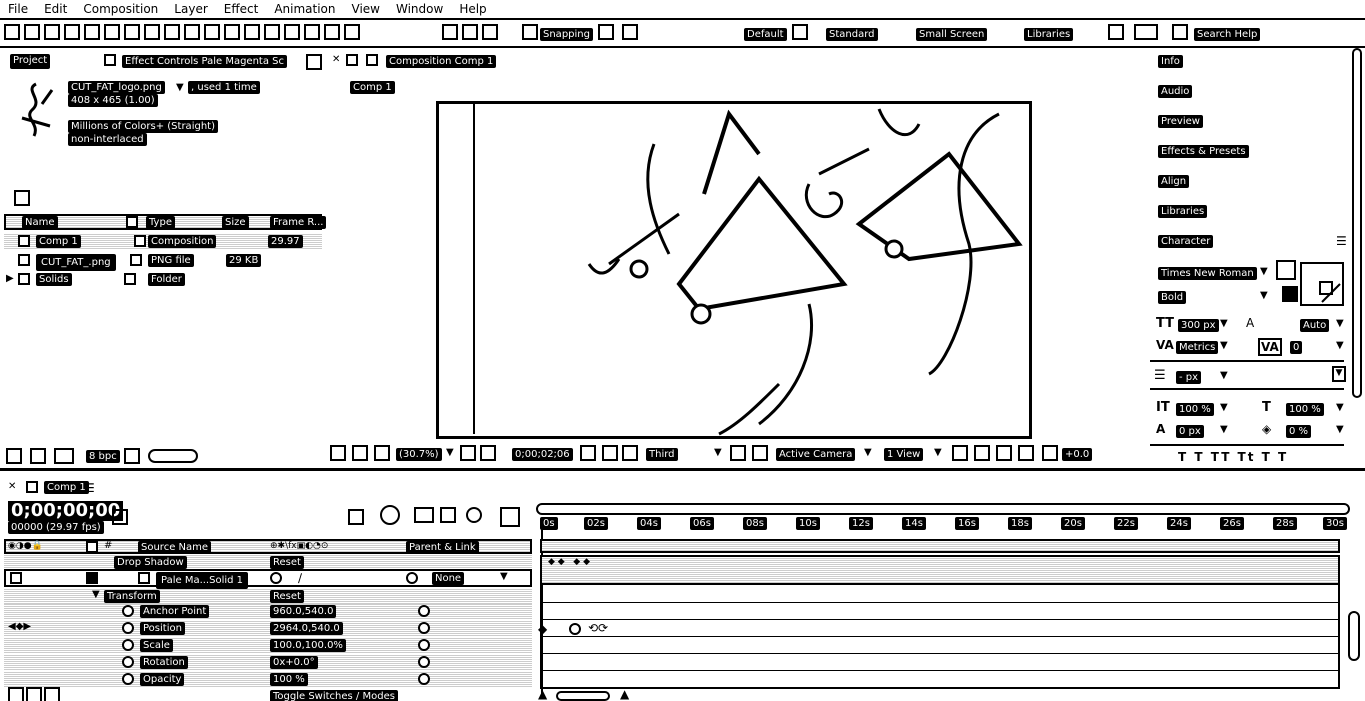 This screenshot has height=701, width=1365. What do you see at coordinates (382, 453) in the screenshot?
I see `vr-icon` at bounding box center [382, 453].